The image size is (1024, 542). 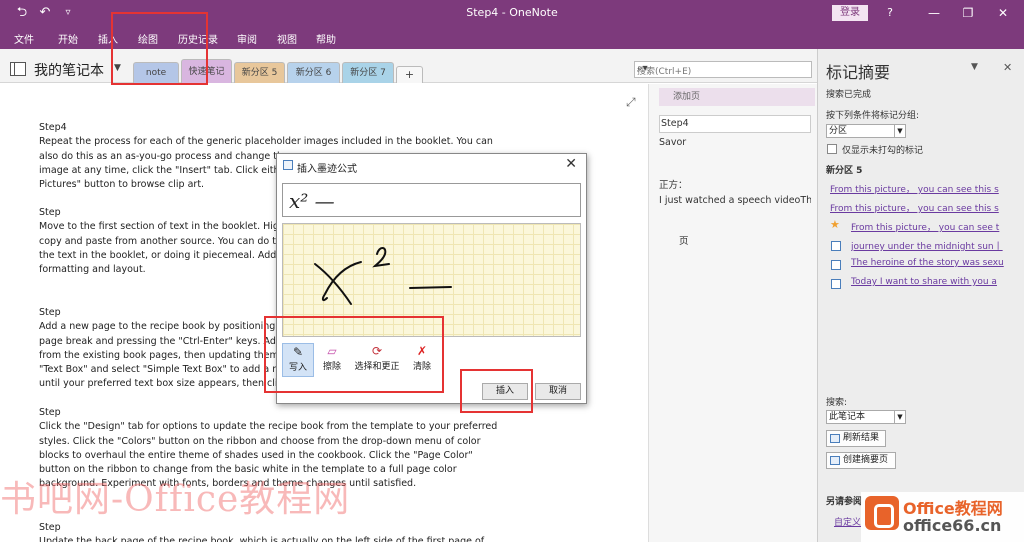 I want to click on menu-insert: 插入, so click(x=108, y=38).